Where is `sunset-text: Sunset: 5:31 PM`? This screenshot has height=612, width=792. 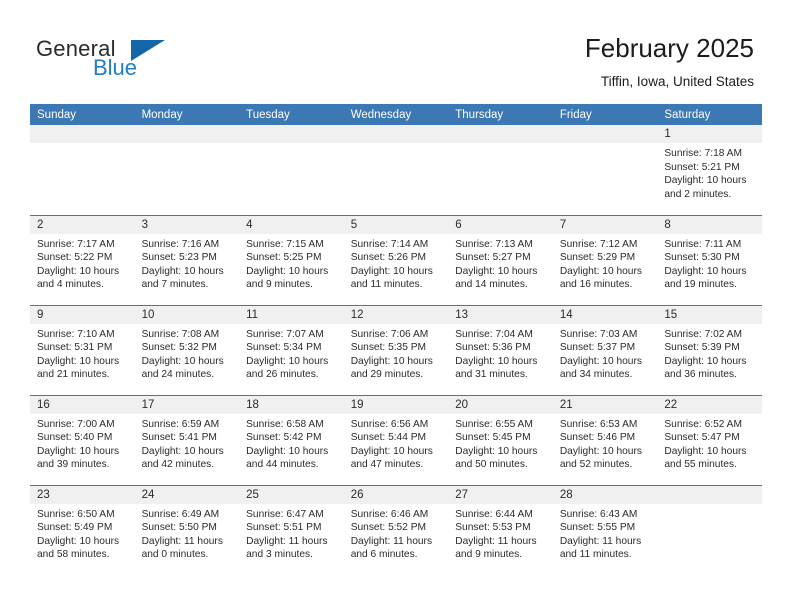 sunset-text: Sunset: 5:31 PM is located at coordinates (75, 348).